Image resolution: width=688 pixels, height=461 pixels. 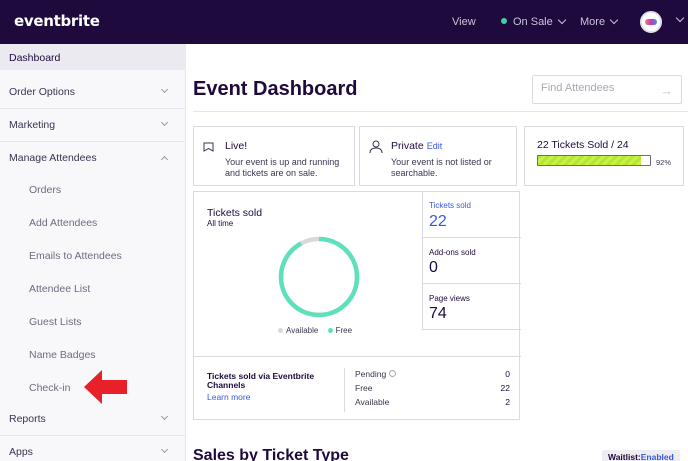 I want to click on tickets-progress-percent: 92%, so click(x=664, y=162).